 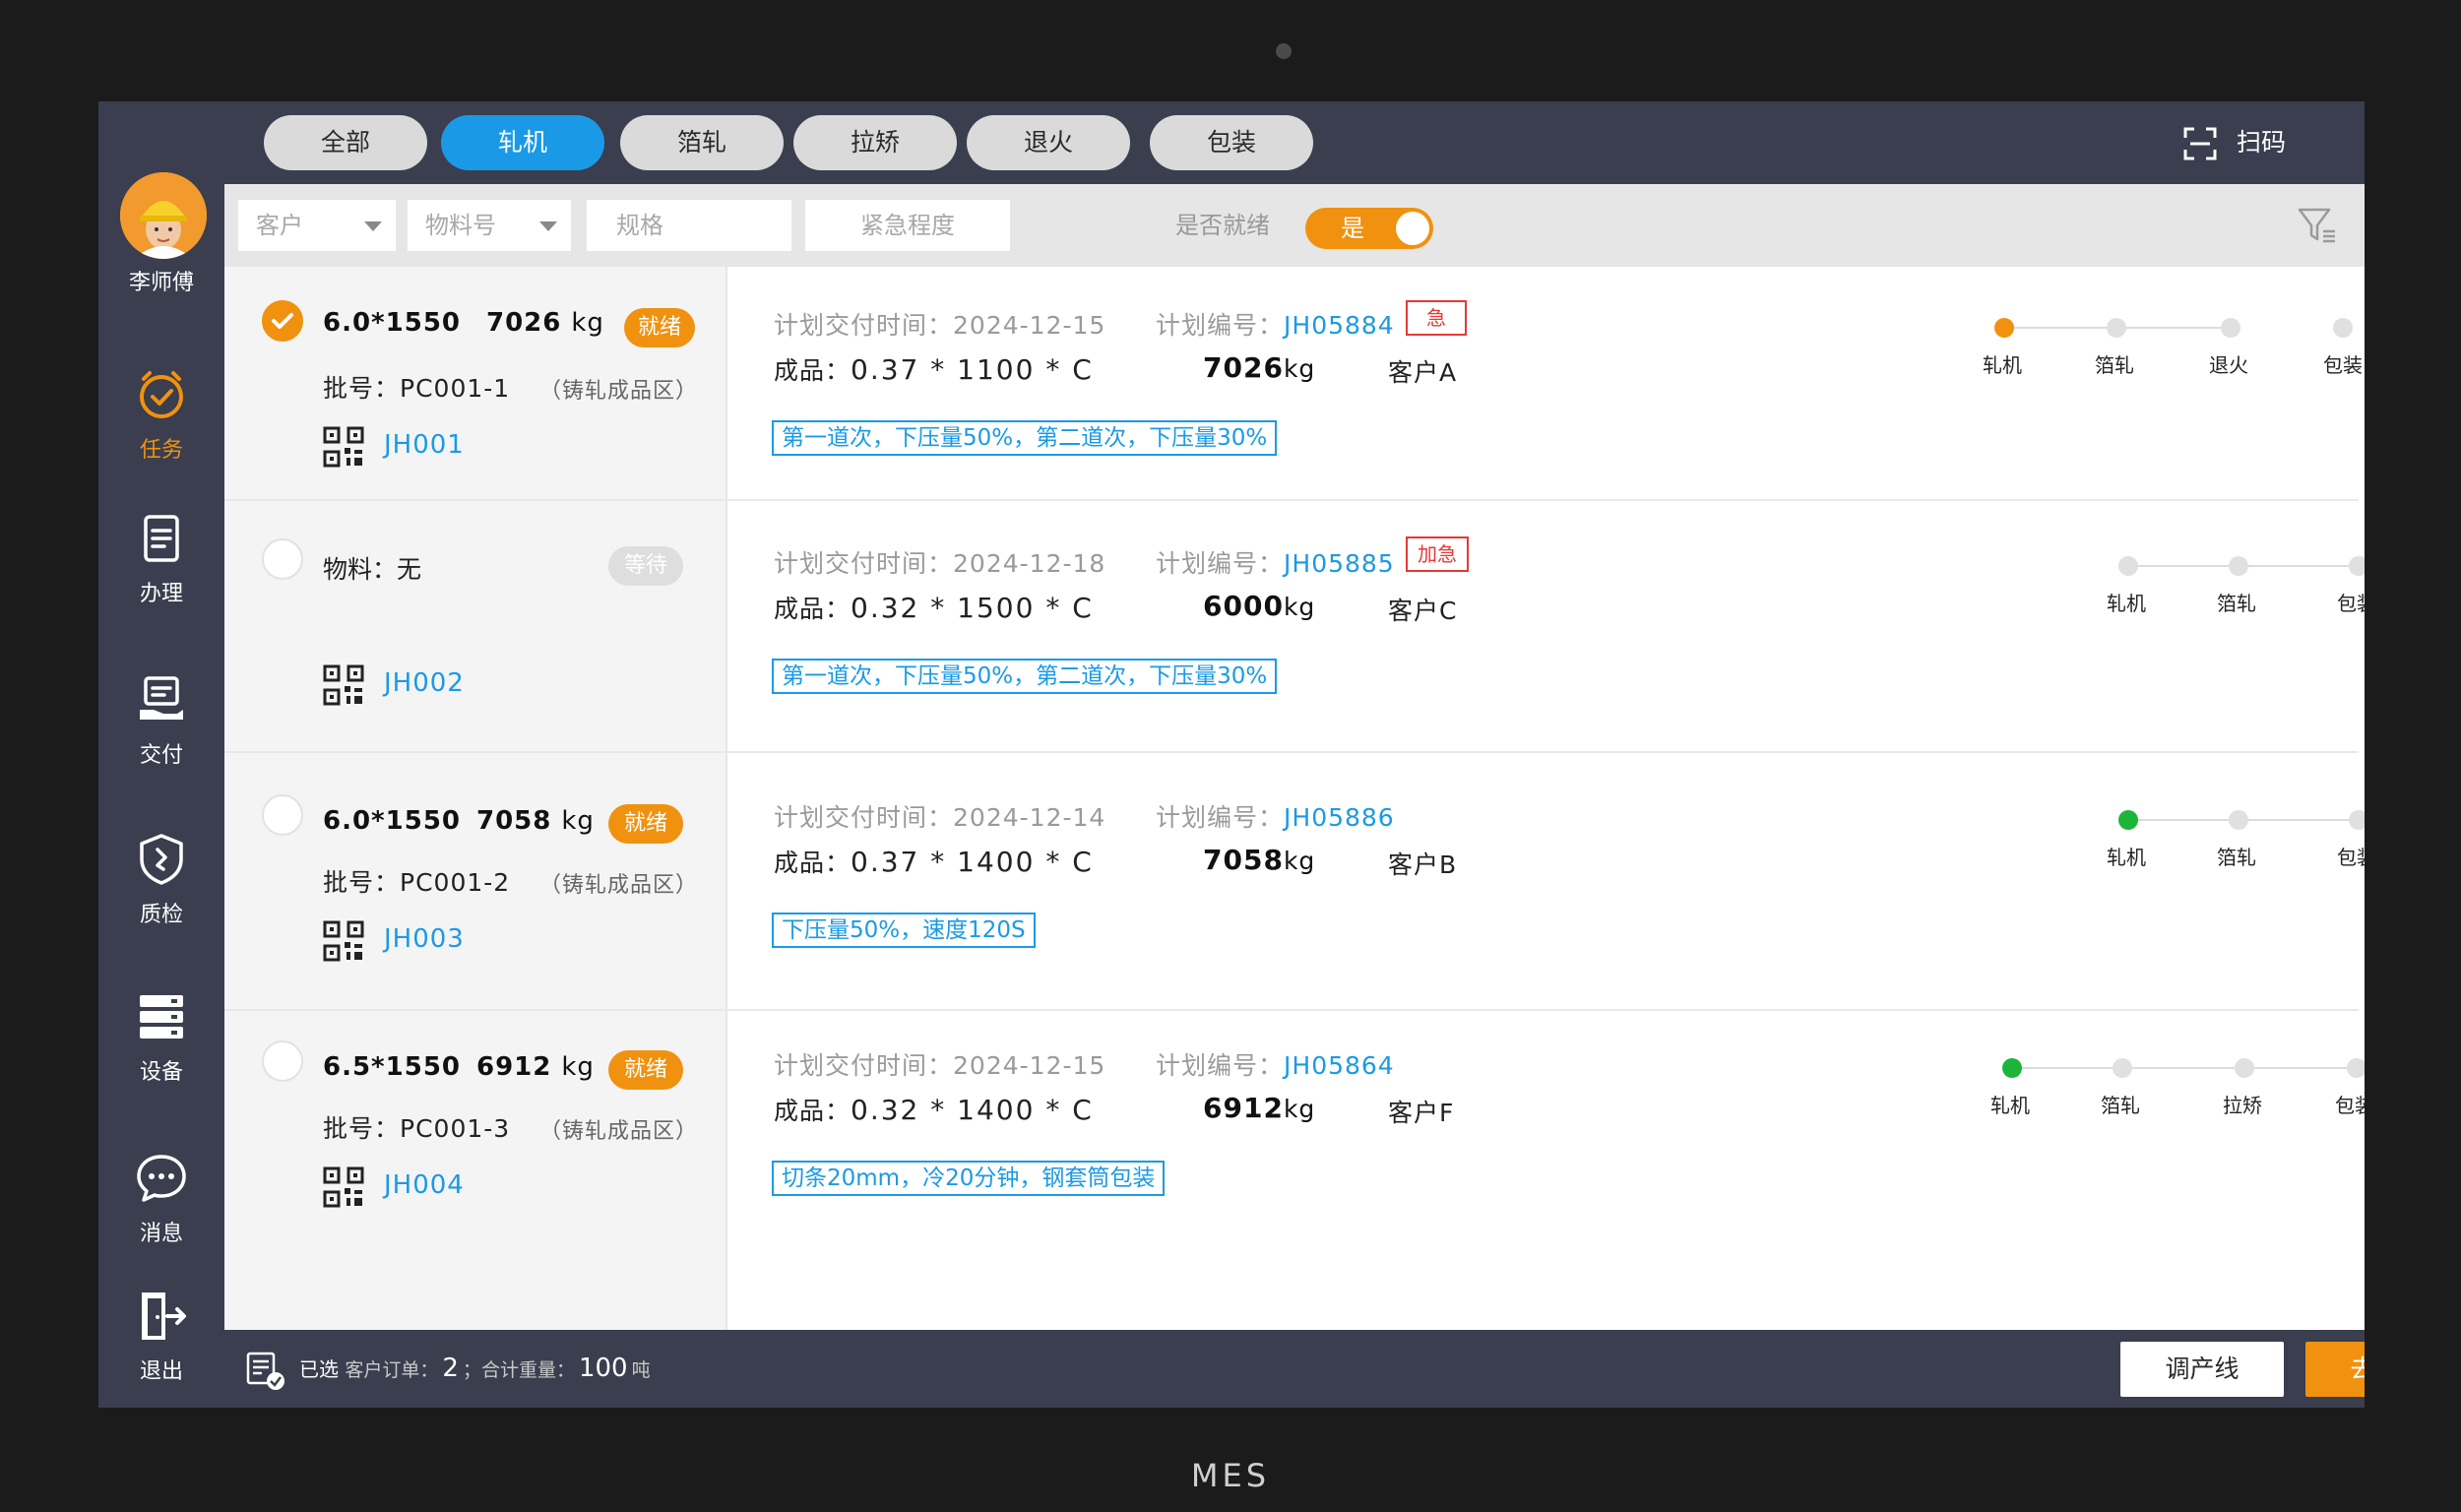 I want to click on nav-label-handle: 办理, so click(x=161, y=594).